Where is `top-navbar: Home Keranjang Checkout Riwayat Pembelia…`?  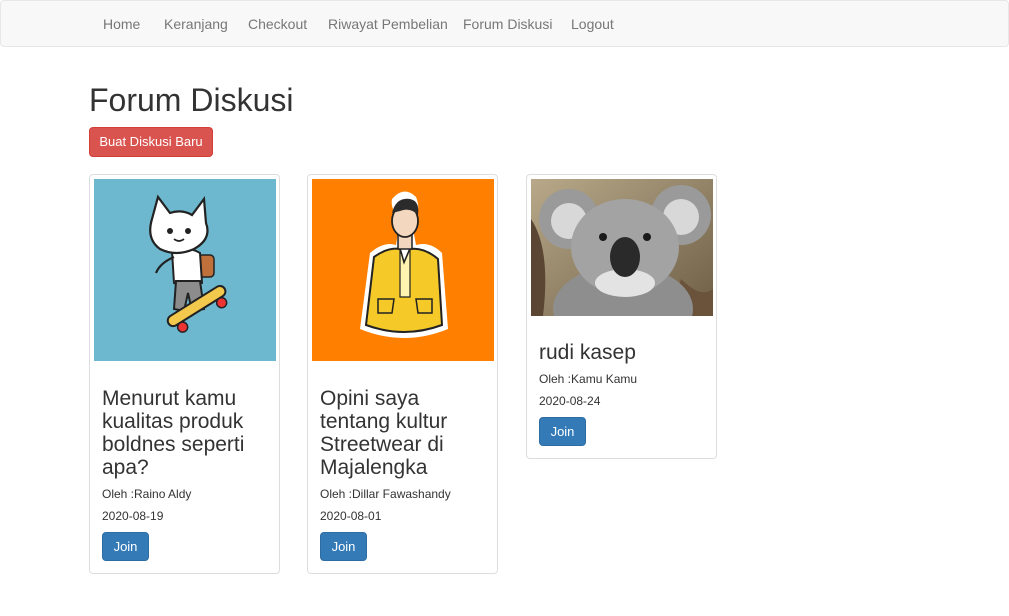
top-navbar: Home Keranjang Checkout Riwayat Pembelia… is located at coordinates (504, 23).